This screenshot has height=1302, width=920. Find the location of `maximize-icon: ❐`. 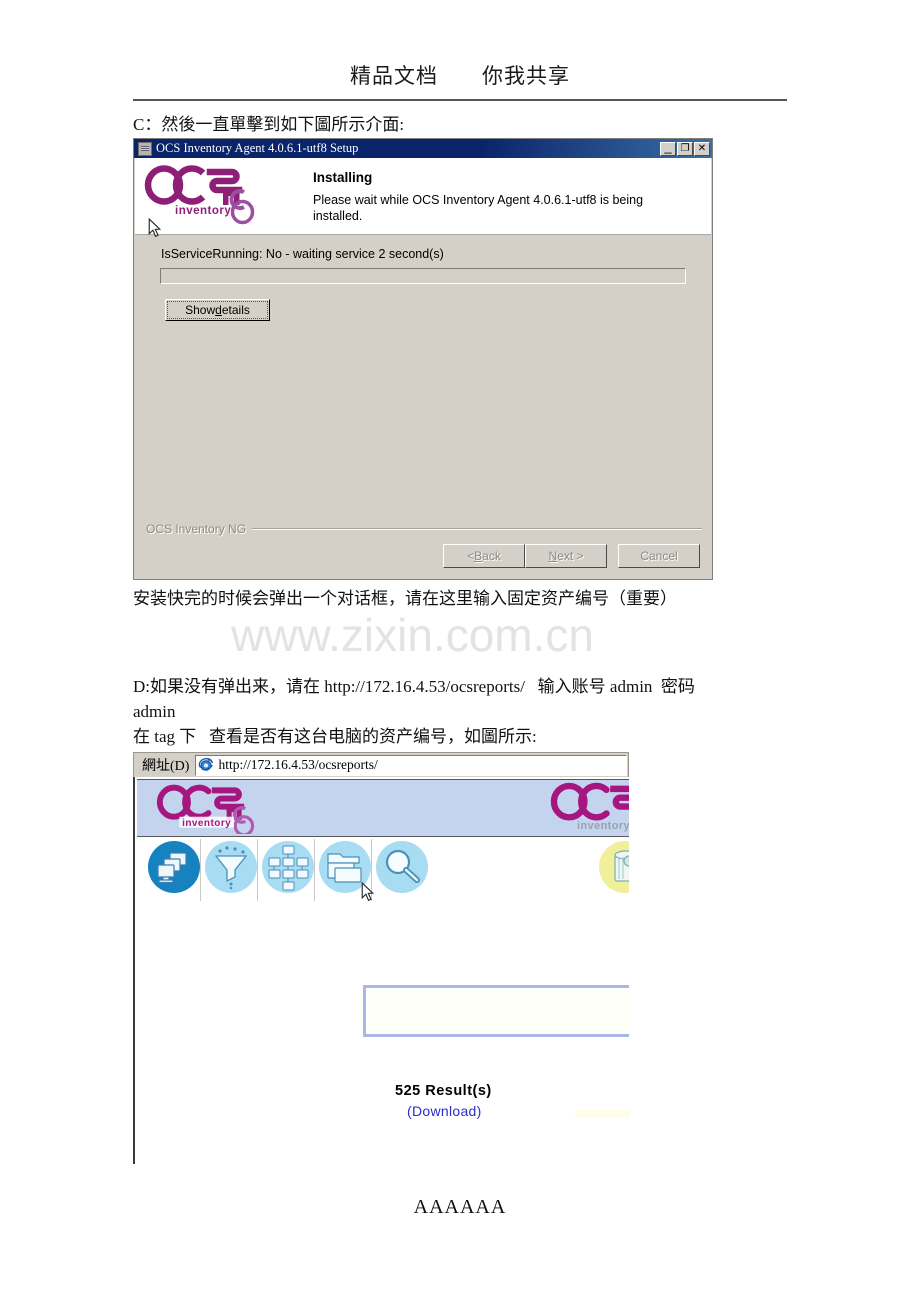

maximize-icon: ❐ is located at coordinates (685, 148).